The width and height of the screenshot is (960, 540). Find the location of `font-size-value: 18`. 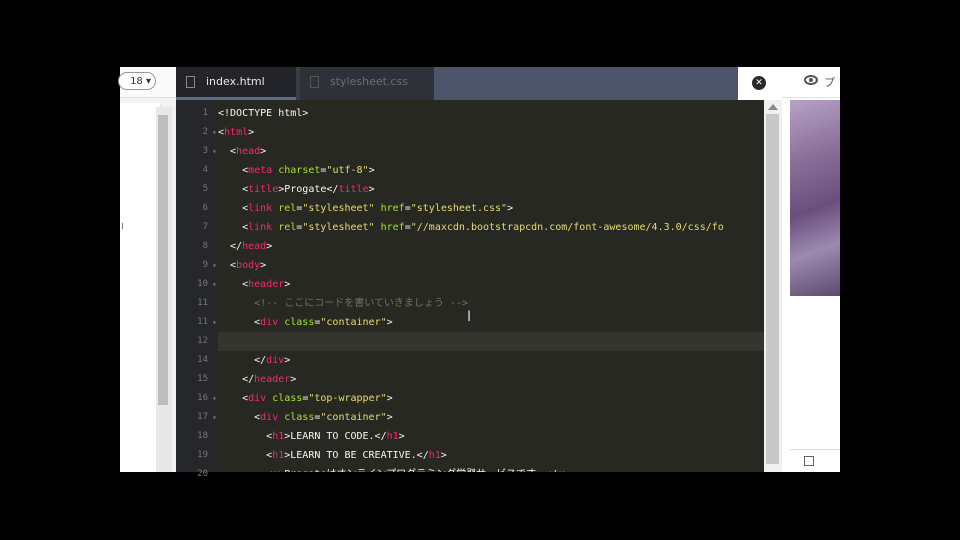

font-size-value: 18 is located at coordinates (136, 81).